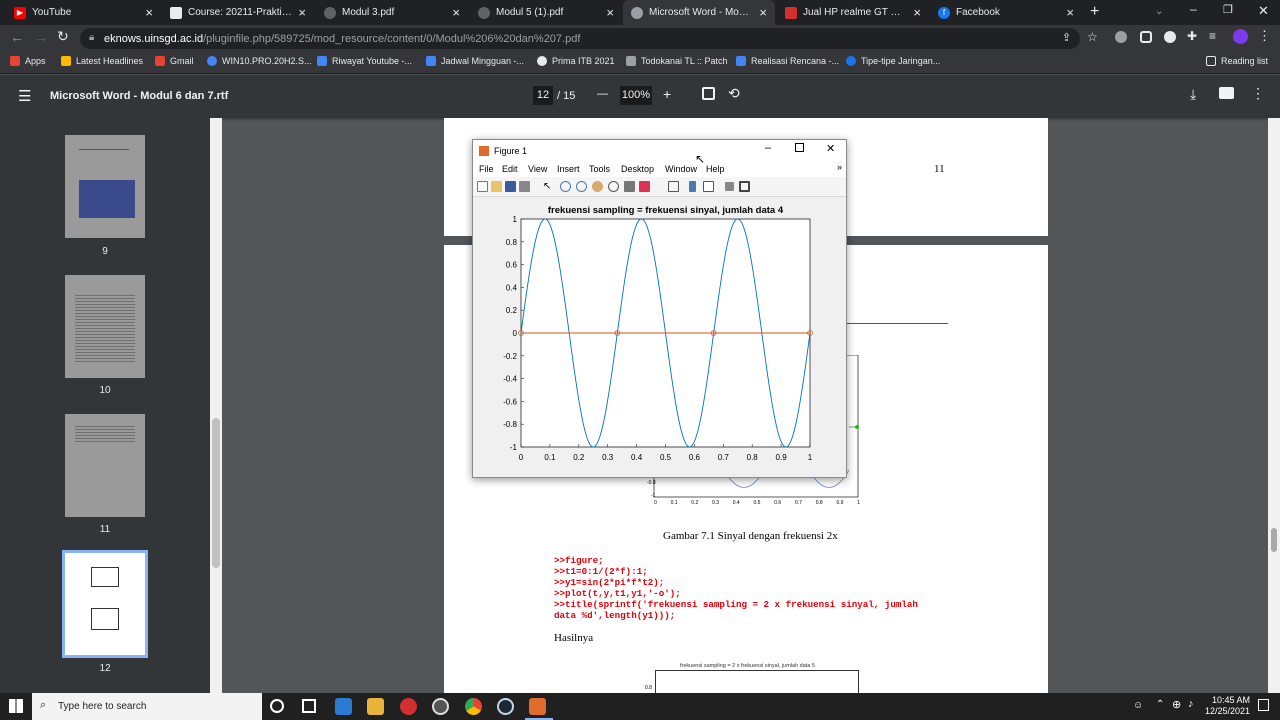 The image size is (1280, 720). I want to click on bookmark-todokanai: Todokanai TL :: Patch, so click(677, 61).